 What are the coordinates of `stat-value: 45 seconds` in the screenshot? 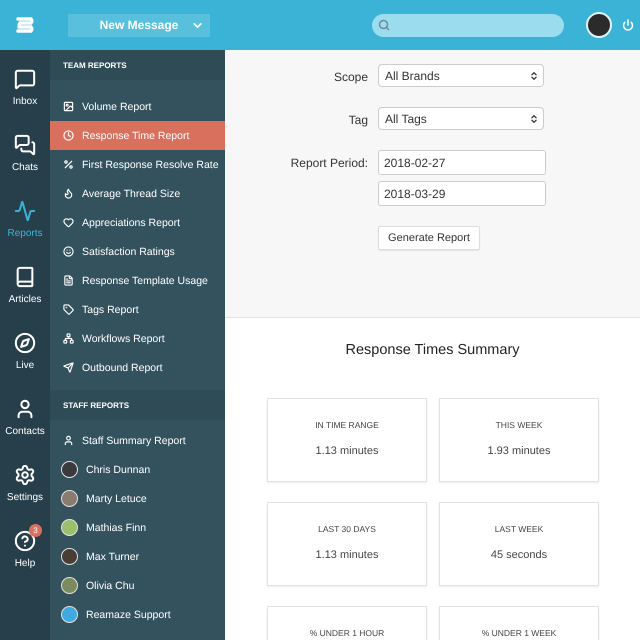 It's located at (519, 555).